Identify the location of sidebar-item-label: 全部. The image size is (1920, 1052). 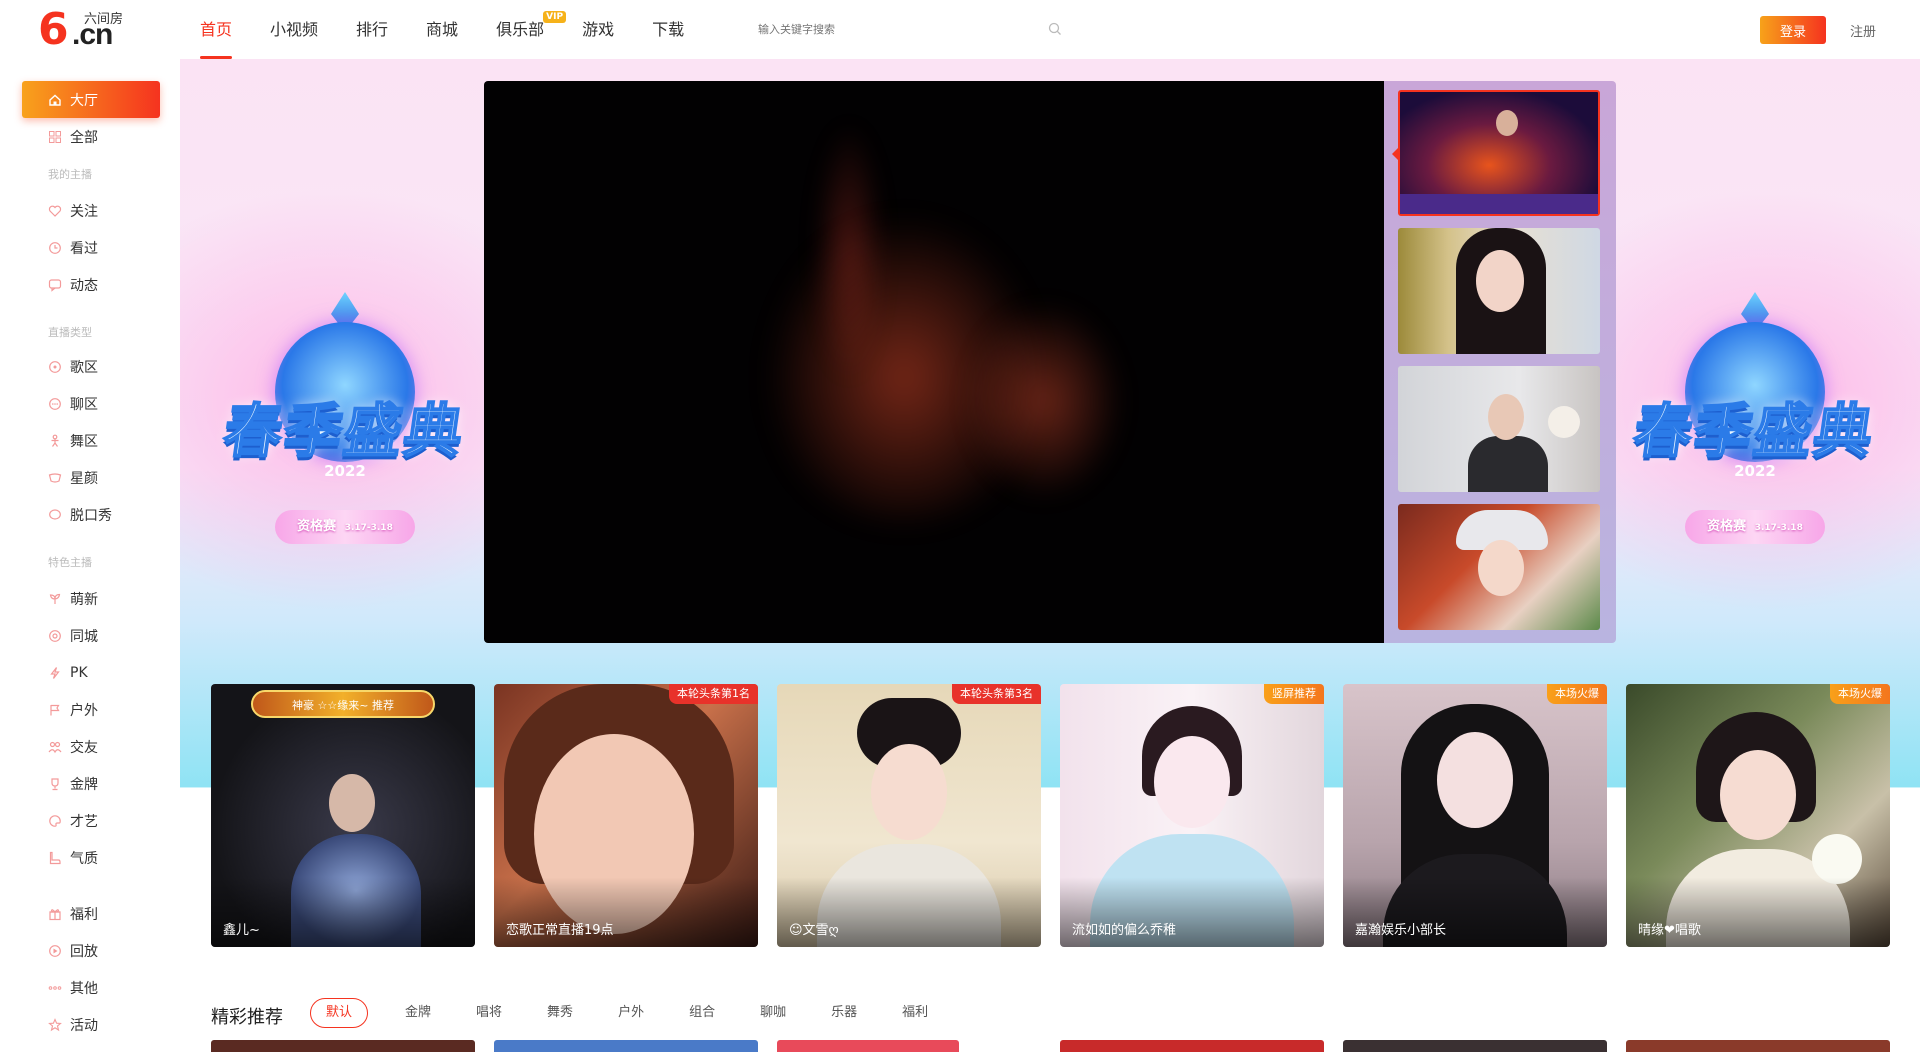
(84, 137).